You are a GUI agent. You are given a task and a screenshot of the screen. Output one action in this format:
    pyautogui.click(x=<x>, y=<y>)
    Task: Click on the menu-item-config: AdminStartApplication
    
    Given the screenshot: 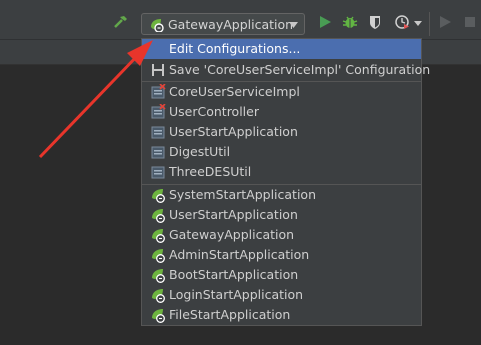 What is the action you would take?
    pyautogui.click(x=281, y=255)
    